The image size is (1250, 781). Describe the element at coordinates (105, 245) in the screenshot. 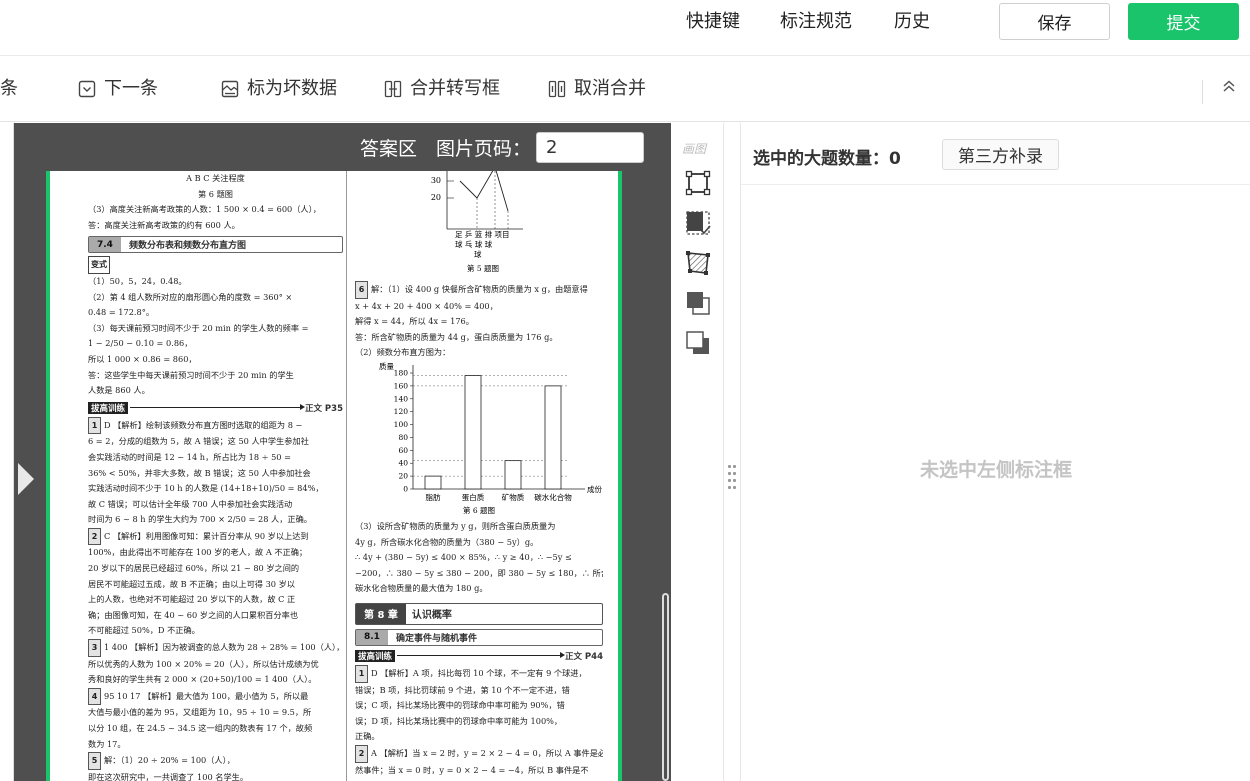

I see `heading-number: 7.4` at that location.